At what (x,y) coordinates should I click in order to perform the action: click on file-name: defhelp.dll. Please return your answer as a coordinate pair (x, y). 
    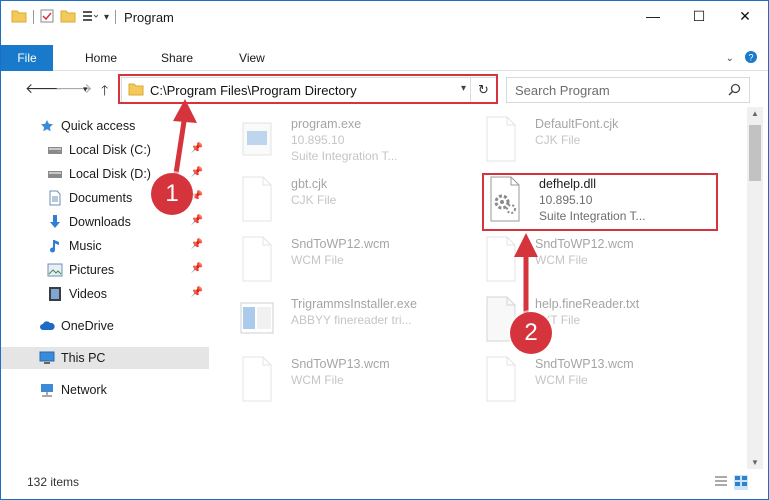
    Looking at the image, I should click on (567, 184).